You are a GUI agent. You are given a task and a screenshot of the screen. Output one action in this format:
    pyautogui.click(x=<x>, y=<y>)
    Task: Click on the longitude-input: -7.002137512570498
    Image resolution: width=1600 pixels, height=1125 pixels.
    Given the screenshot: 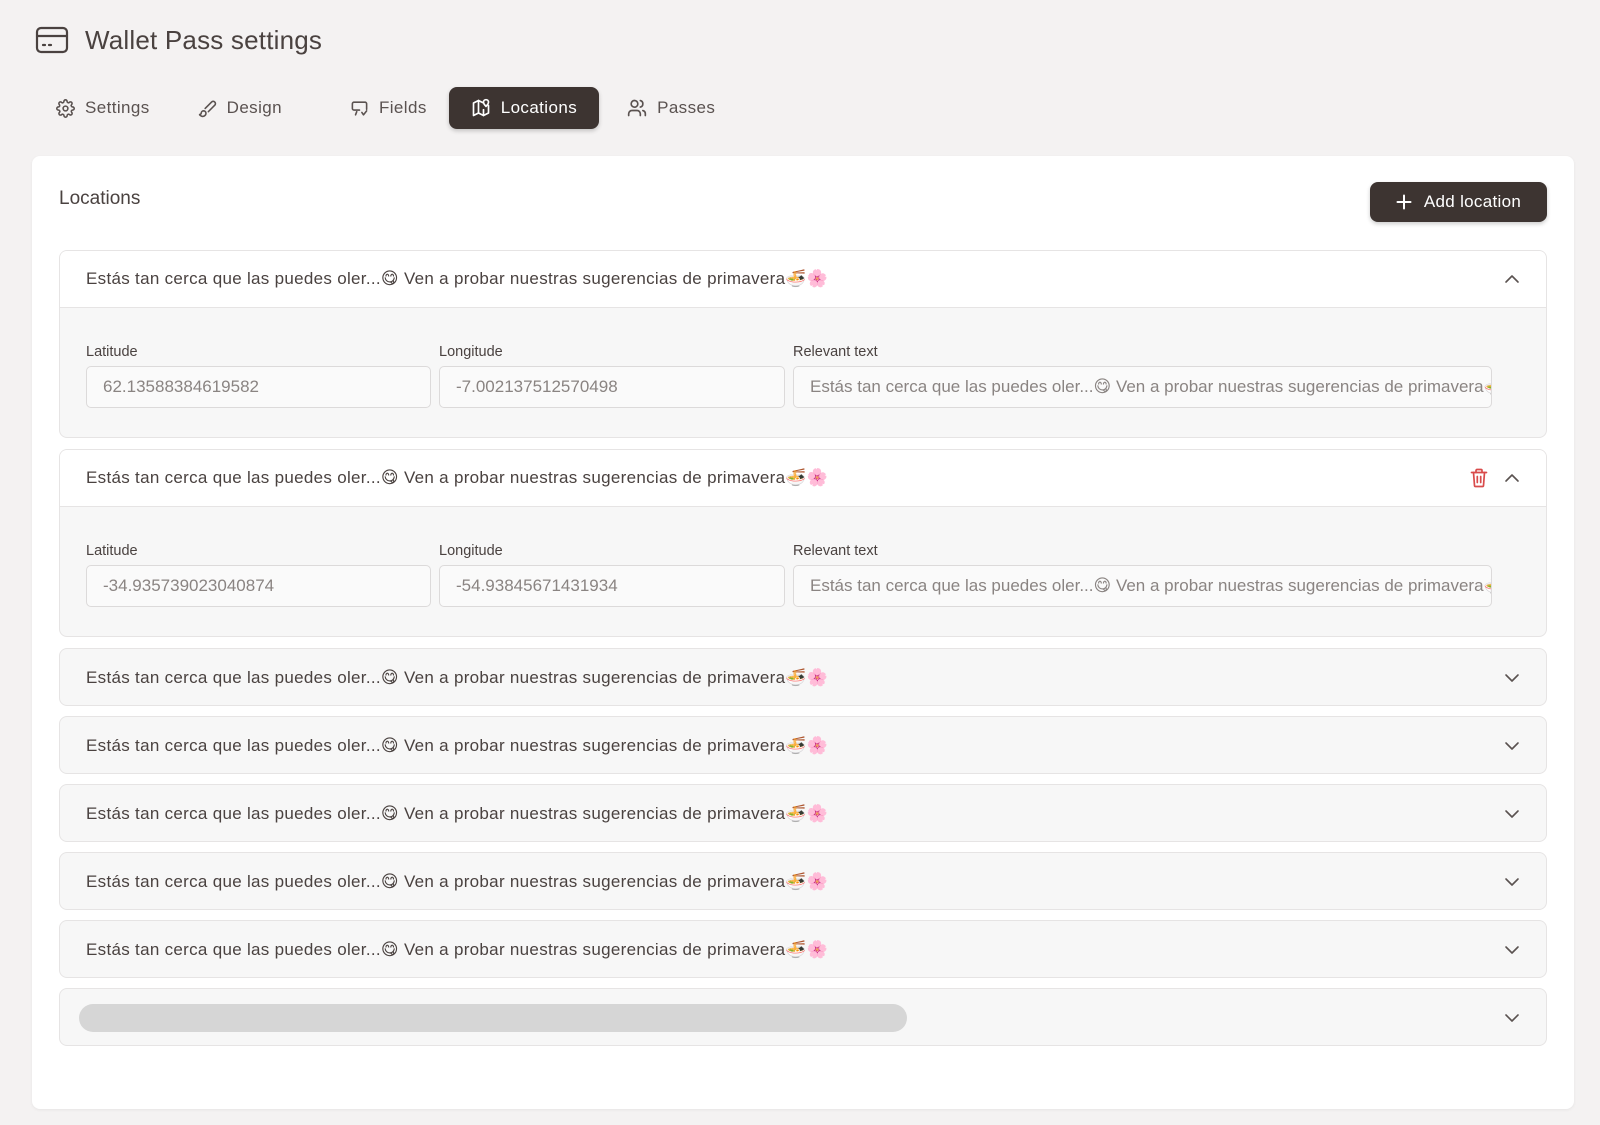 What is the action you would take?
    pyautogui.click(x=612, y=387)
    